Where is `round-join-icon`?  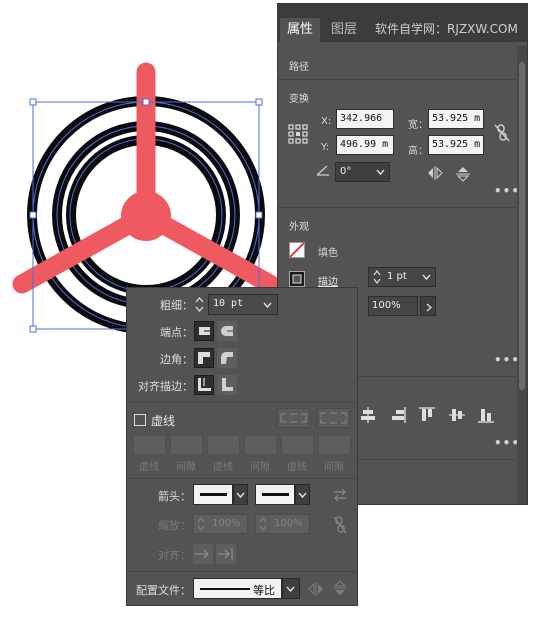 round-join-icon is located at coordinates (227, 358).